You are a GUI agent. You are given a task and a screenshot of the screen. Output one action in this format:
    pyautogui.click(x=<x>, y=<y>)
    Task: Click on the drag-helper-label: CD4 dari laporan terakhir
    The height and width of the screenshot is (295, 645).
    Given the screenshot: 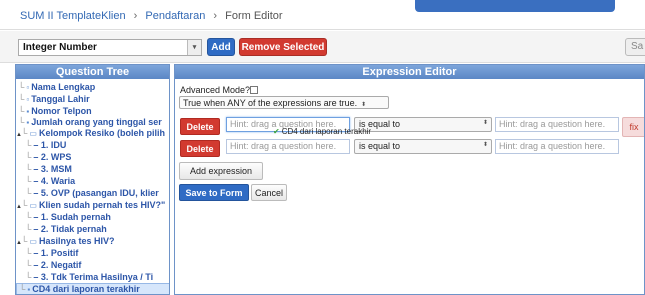 What is the action you would take?
    pyautogui.click(x=326, y=131)
    